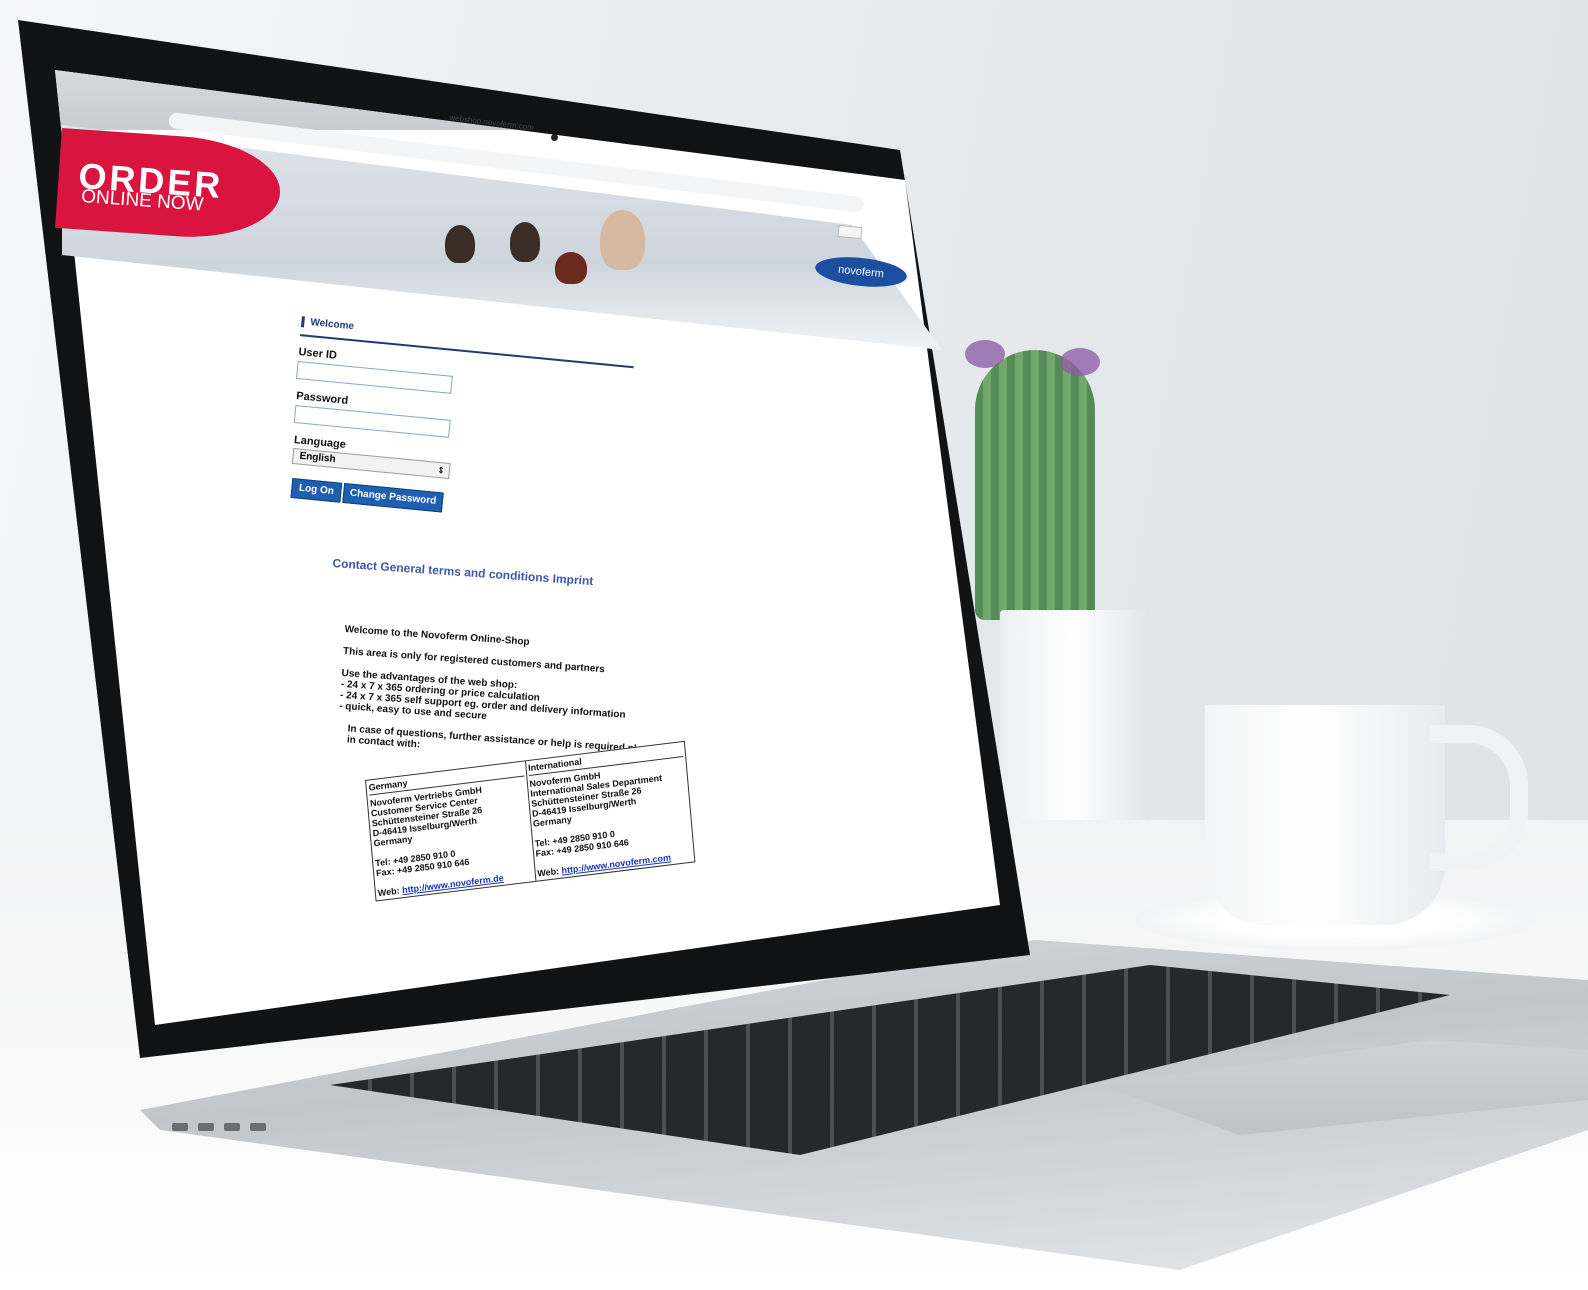 Image resolution: width=1588 pixels, height=1290 pixels. What do you see at coordinates (570, 245) in the screenshot?
I see `banner-photo` at bounding box center [570, 245].